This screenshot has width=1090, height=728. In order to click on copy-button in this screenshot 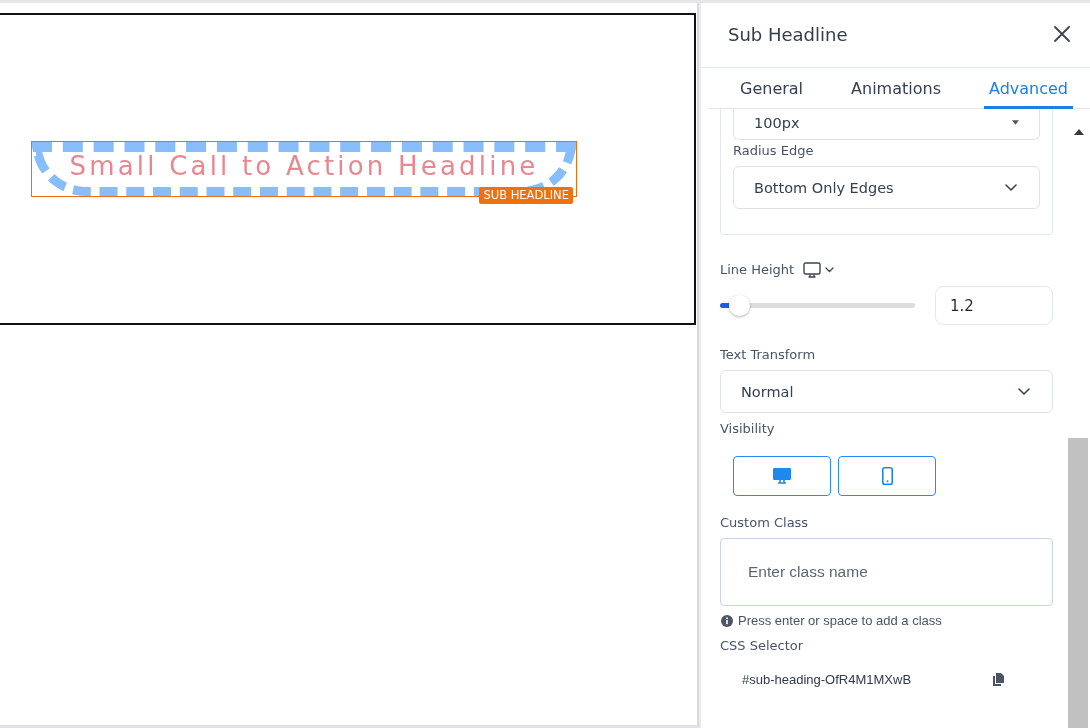, I will do `click(998, 679)`.